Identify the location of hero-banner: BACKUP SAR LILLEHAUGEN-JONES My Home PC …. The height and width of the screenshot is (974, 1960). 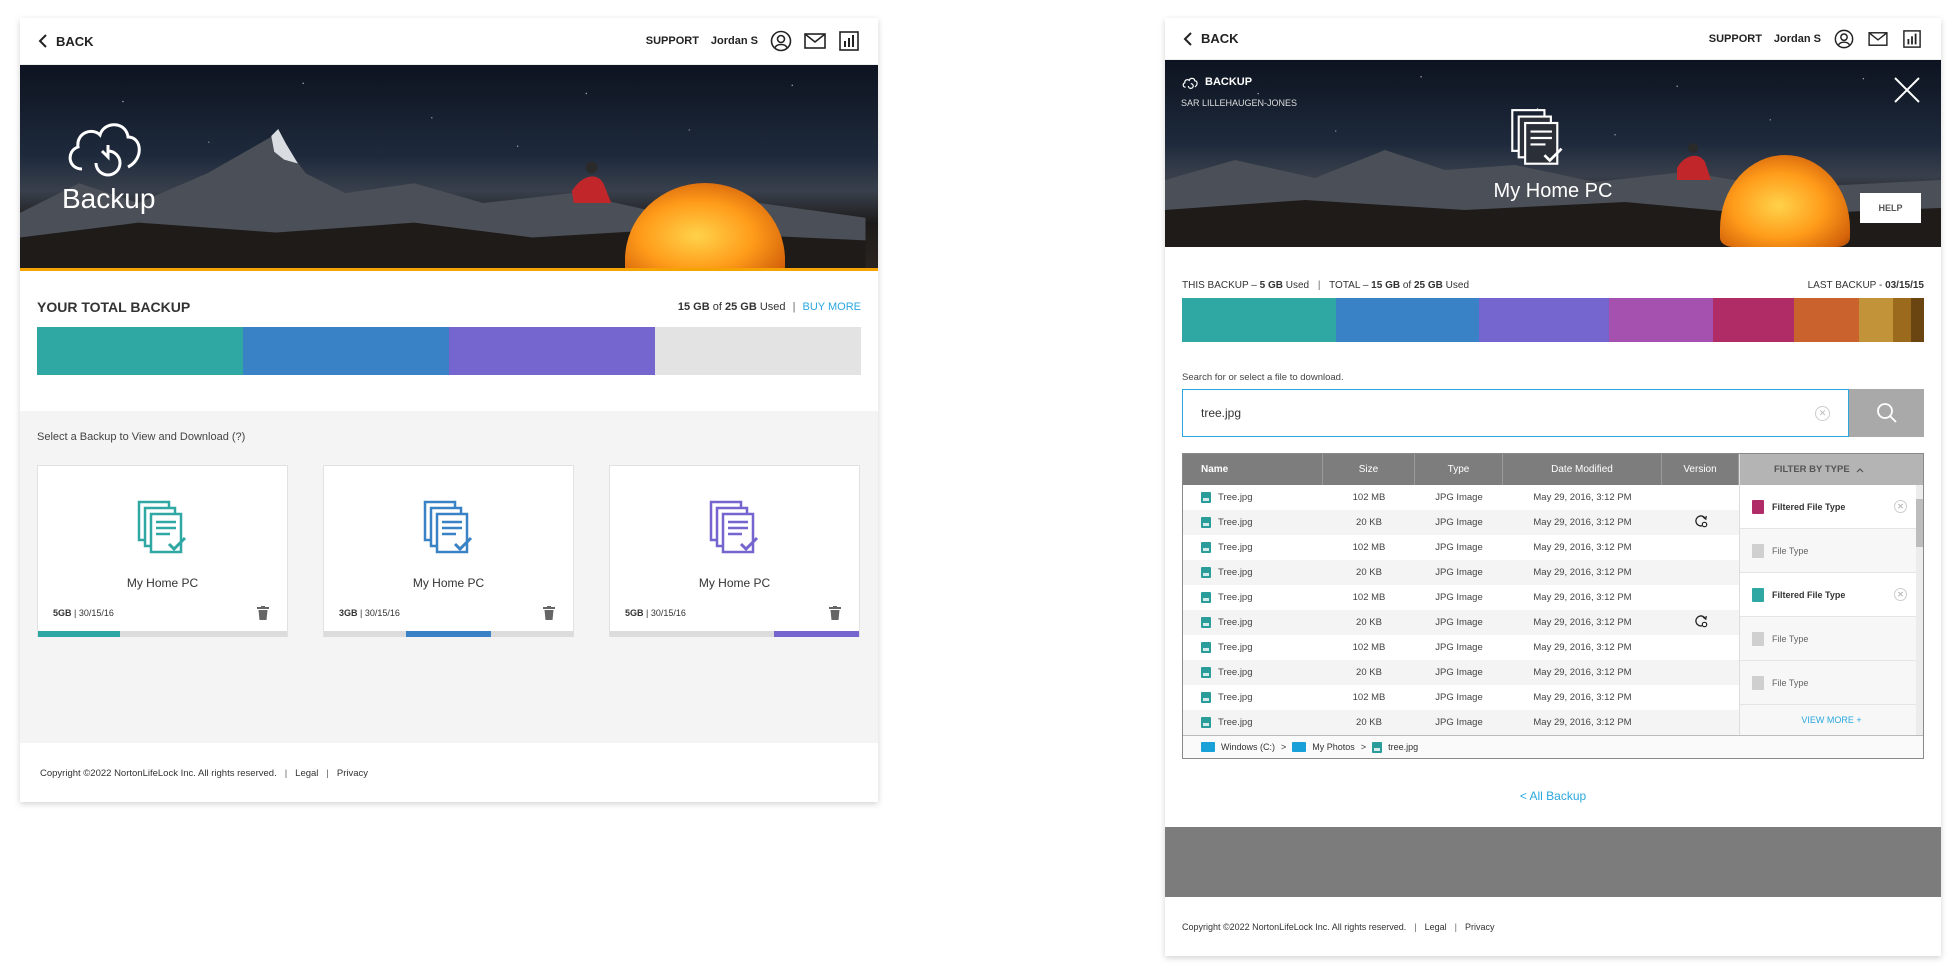
(1553, 153).